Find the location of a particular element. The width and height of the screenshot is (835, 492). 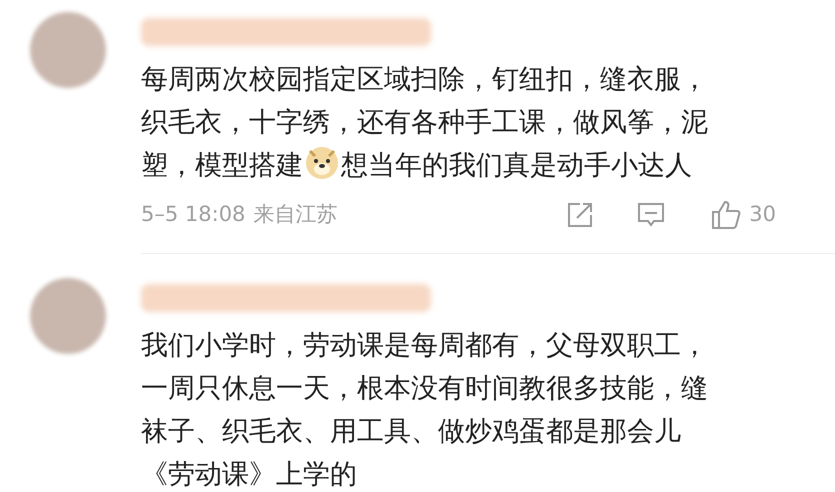

comment-text: 塑，模型搭建 is located at coordinates (222, 165).